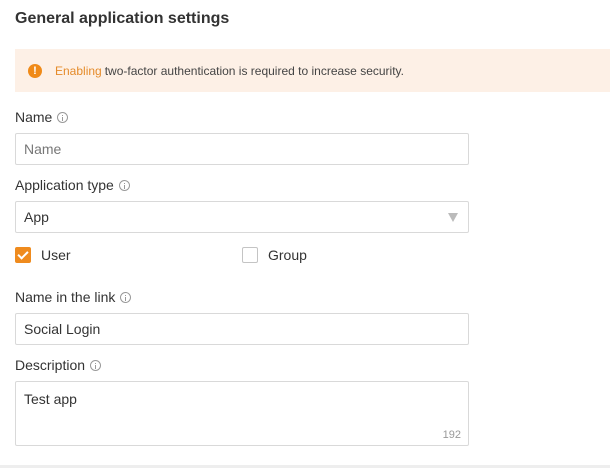 This screenshot has height=468, width=610. I want to click on description-label-text: Description, so click(50, 365).